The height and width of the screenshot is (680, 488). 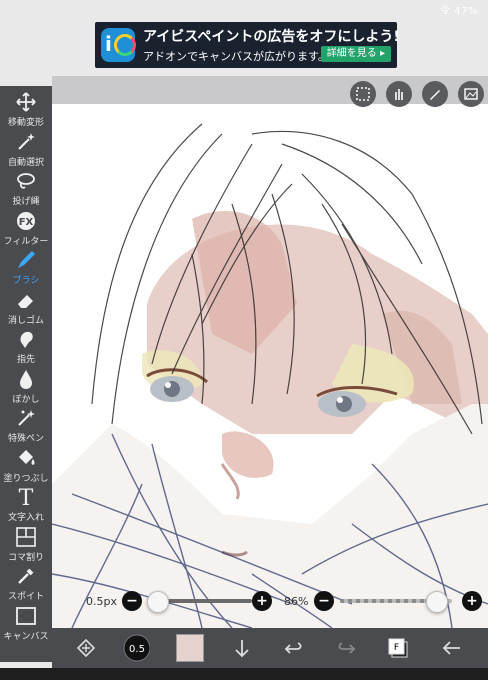 I want to click on redo-icon, so click(x=346, y=648).